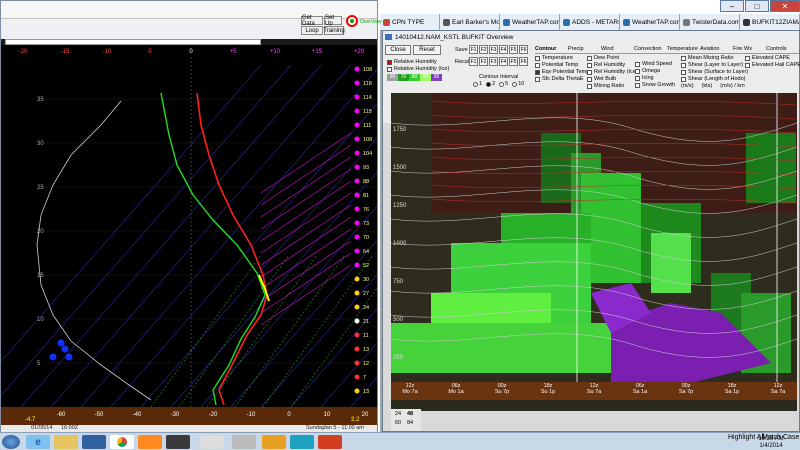 Image resolution: width=800 pixels, height=450 pixels. I want to click on steam-icon, so click(178, 442).